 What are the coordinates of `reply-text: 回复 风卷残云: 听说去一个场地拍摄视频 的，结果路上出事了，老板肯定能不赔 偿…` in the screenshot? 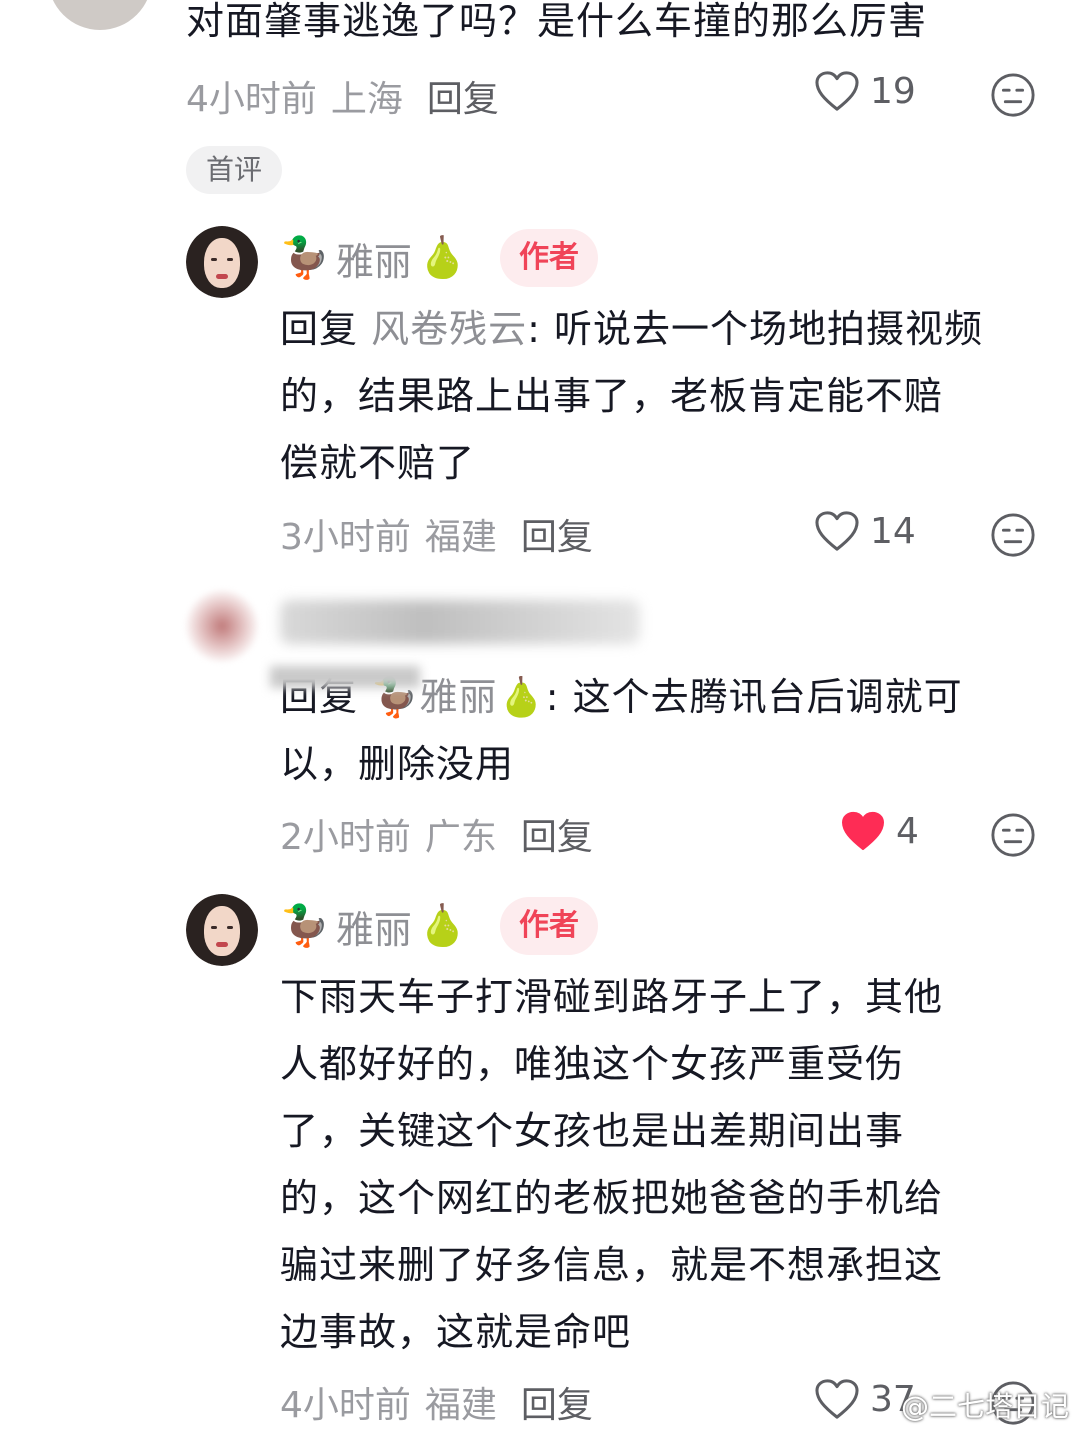 It's located at (632, 396).